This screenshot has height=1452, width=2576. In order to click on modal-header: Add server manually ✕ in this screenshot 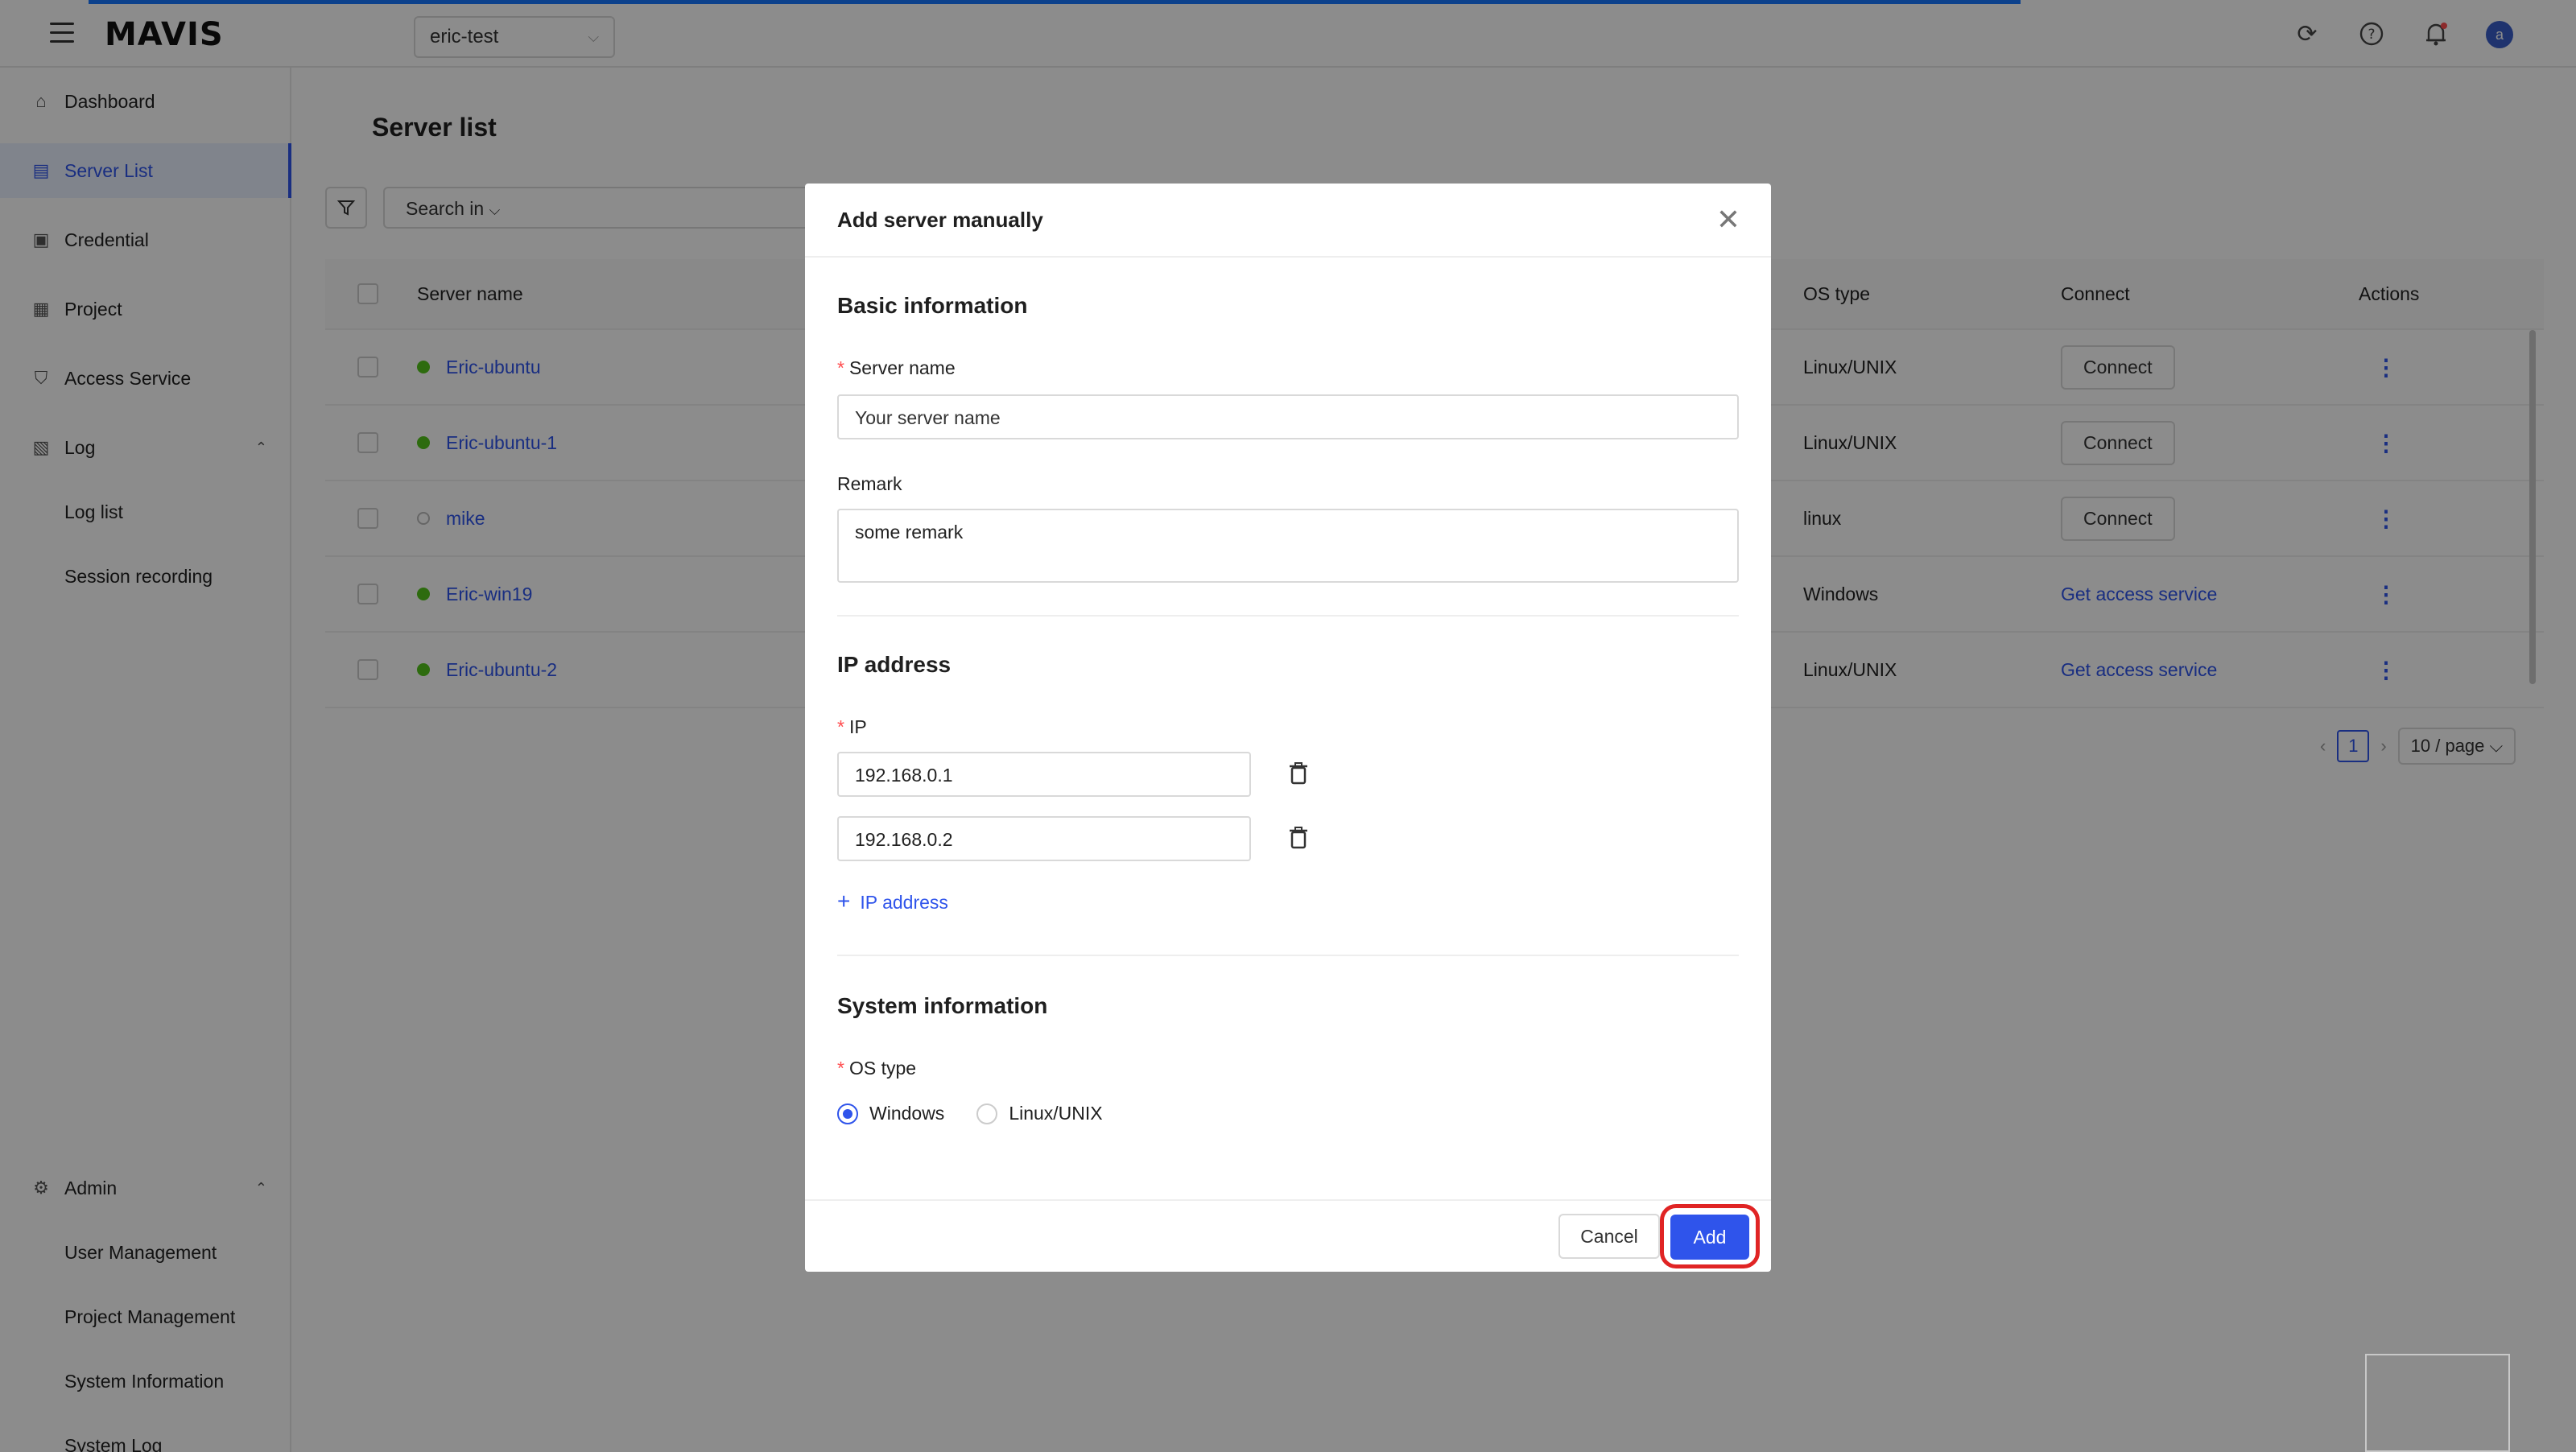, I will do `click(1288, 221)`.